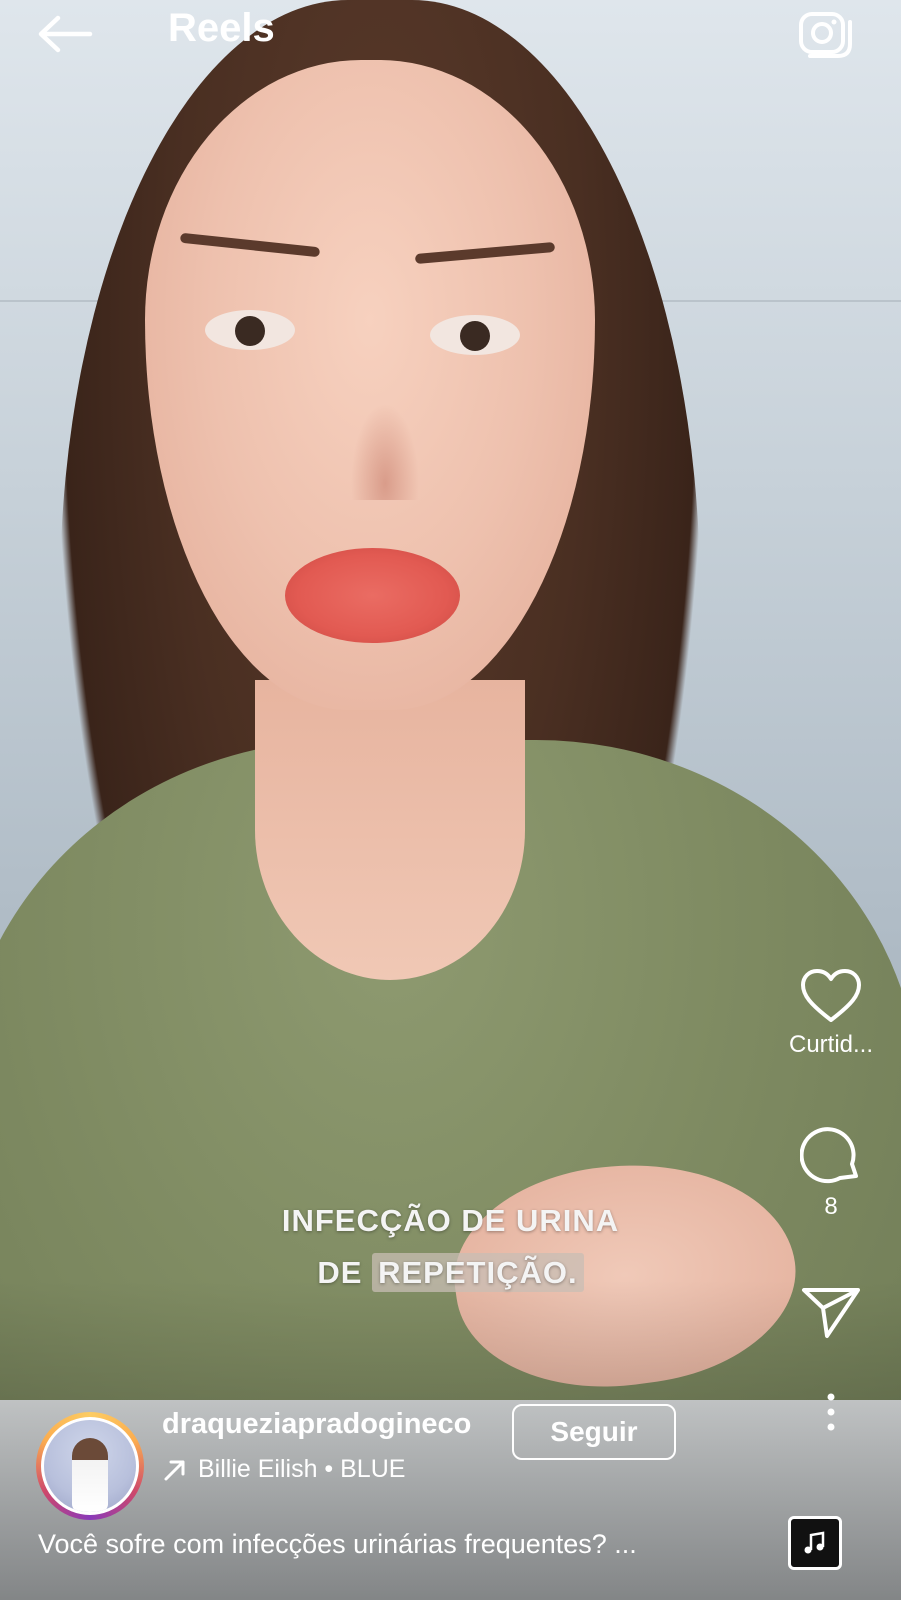  What do you see at coordinates (345, 1272) in the screenshot?
I see `caption-line-2-prefix: DE` at bounding box center [345, 1272].